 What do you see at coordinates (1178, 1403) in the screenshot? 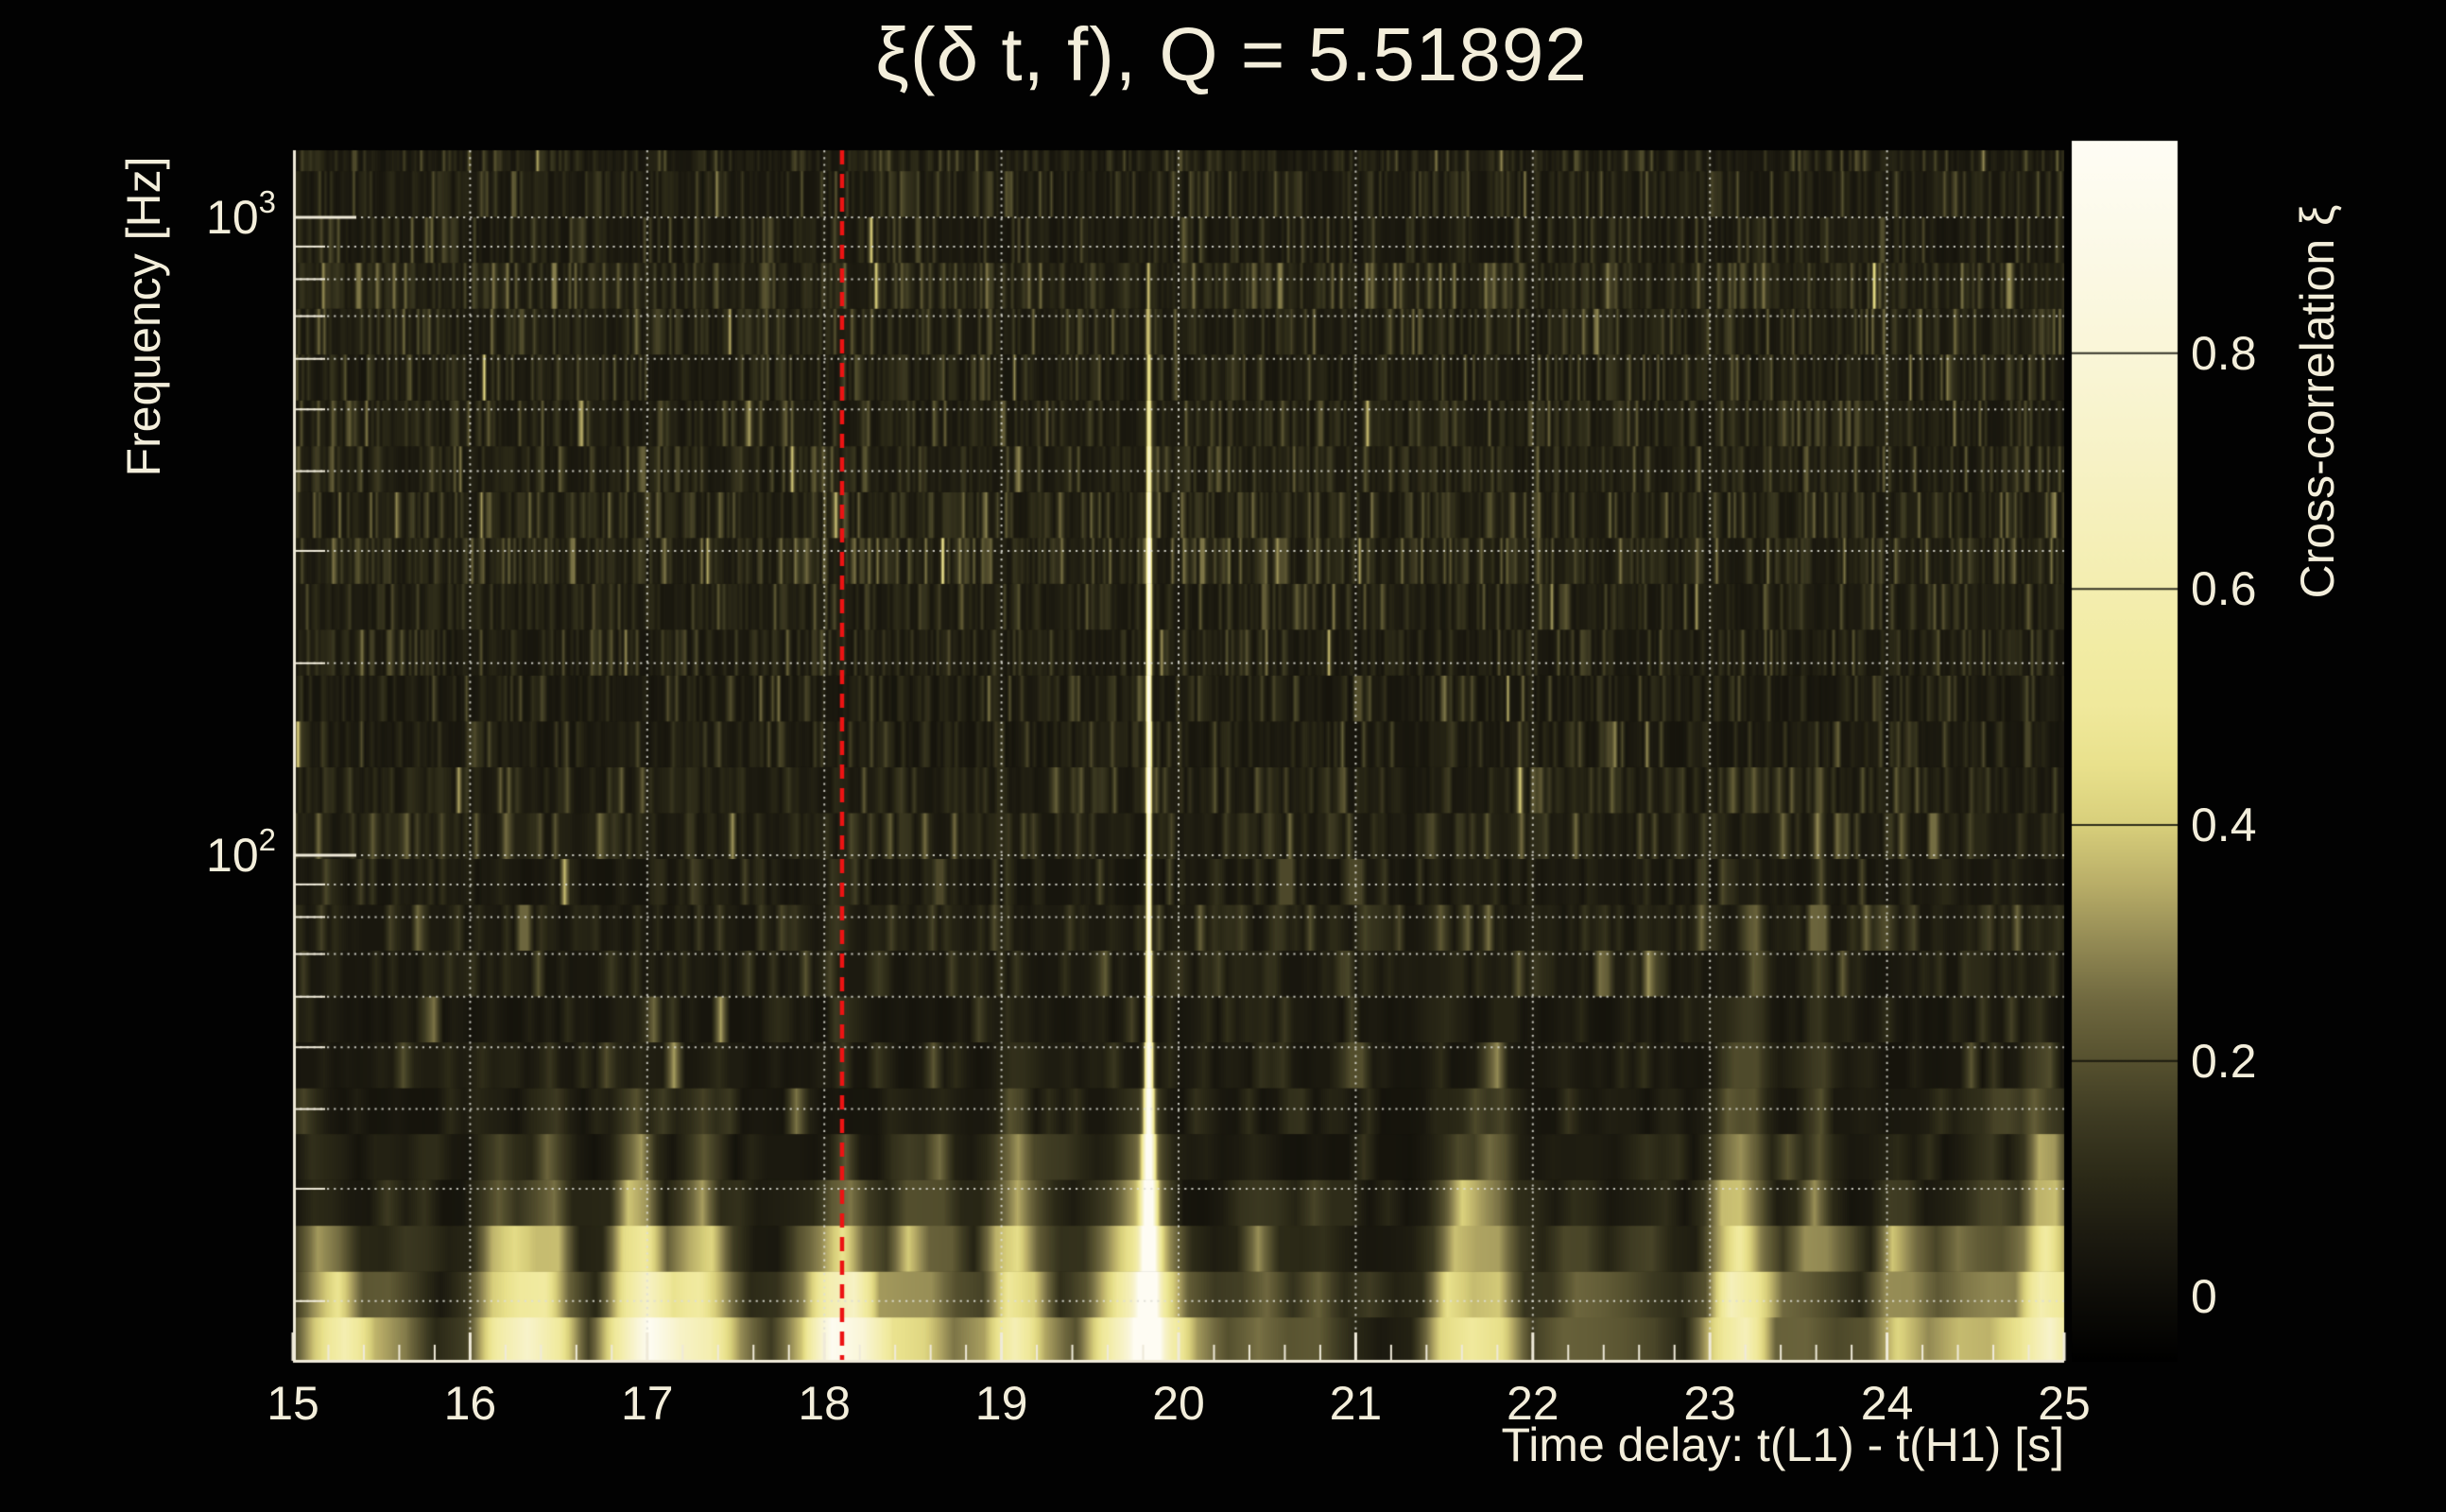
I see `x-tick-label: 20` at bounding box center [1178, 1403].